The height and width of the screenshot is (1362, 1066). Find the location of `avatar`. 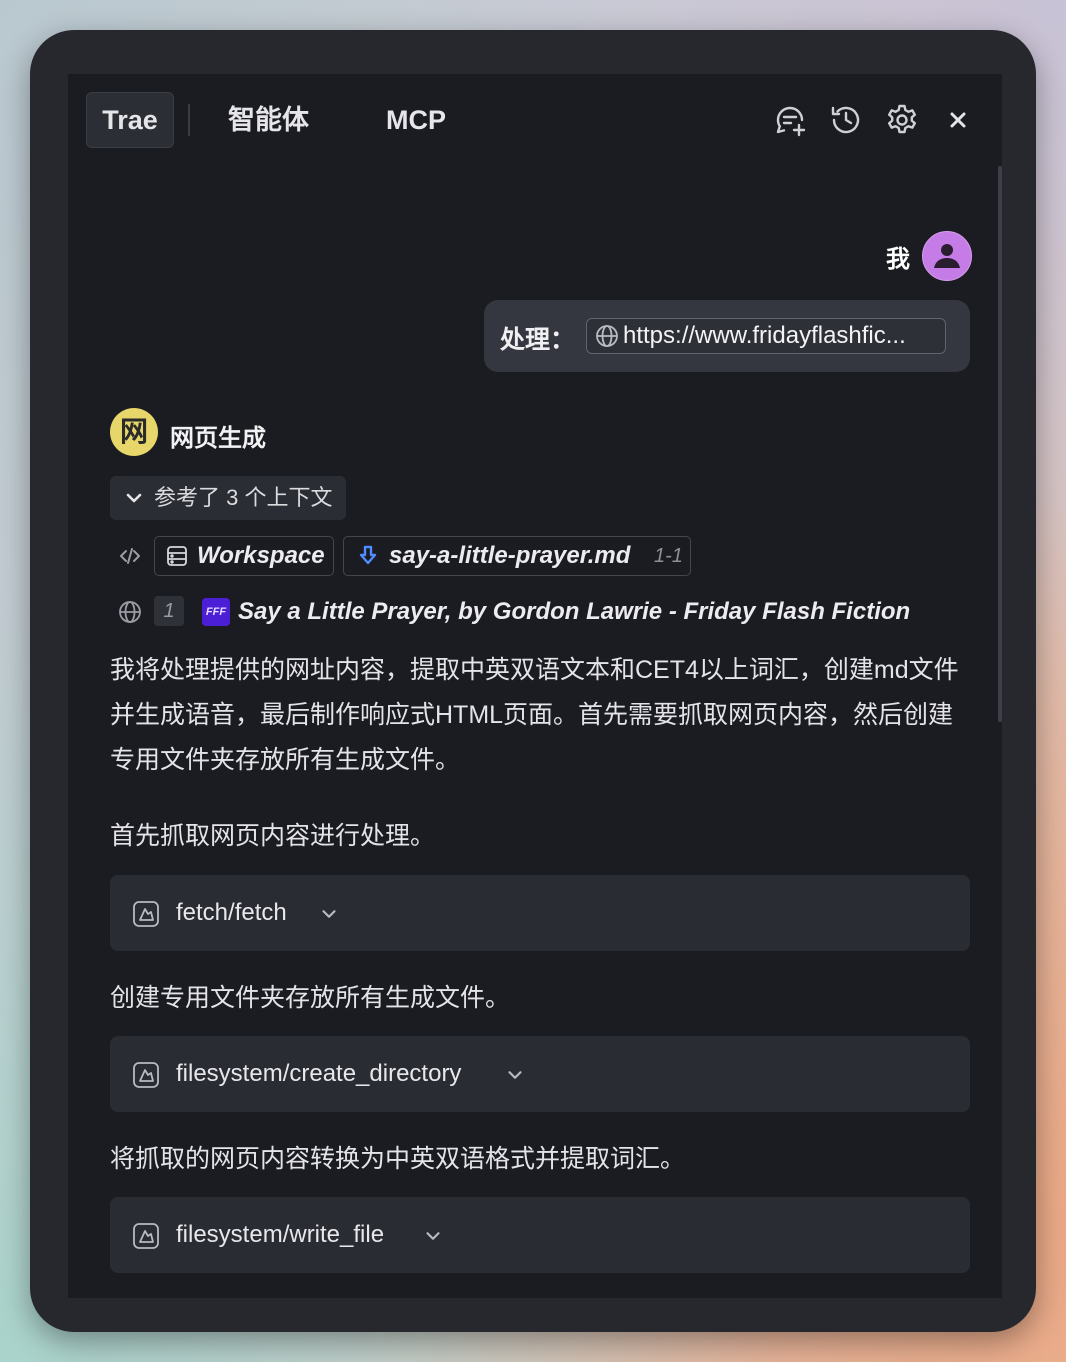

avatar is located at coordinates (947, 256).